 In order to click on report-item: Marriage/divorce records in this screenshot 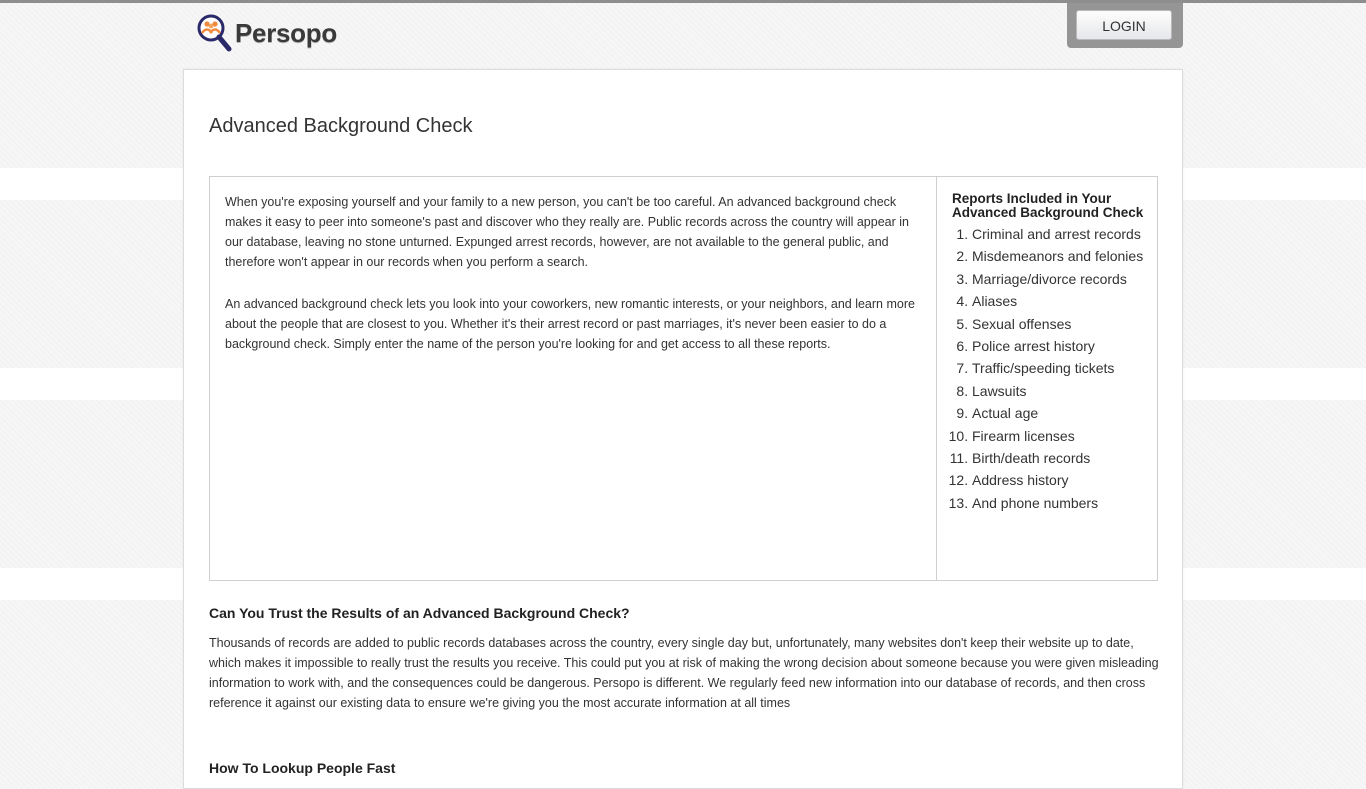, I will do `click(1059, 279)`.